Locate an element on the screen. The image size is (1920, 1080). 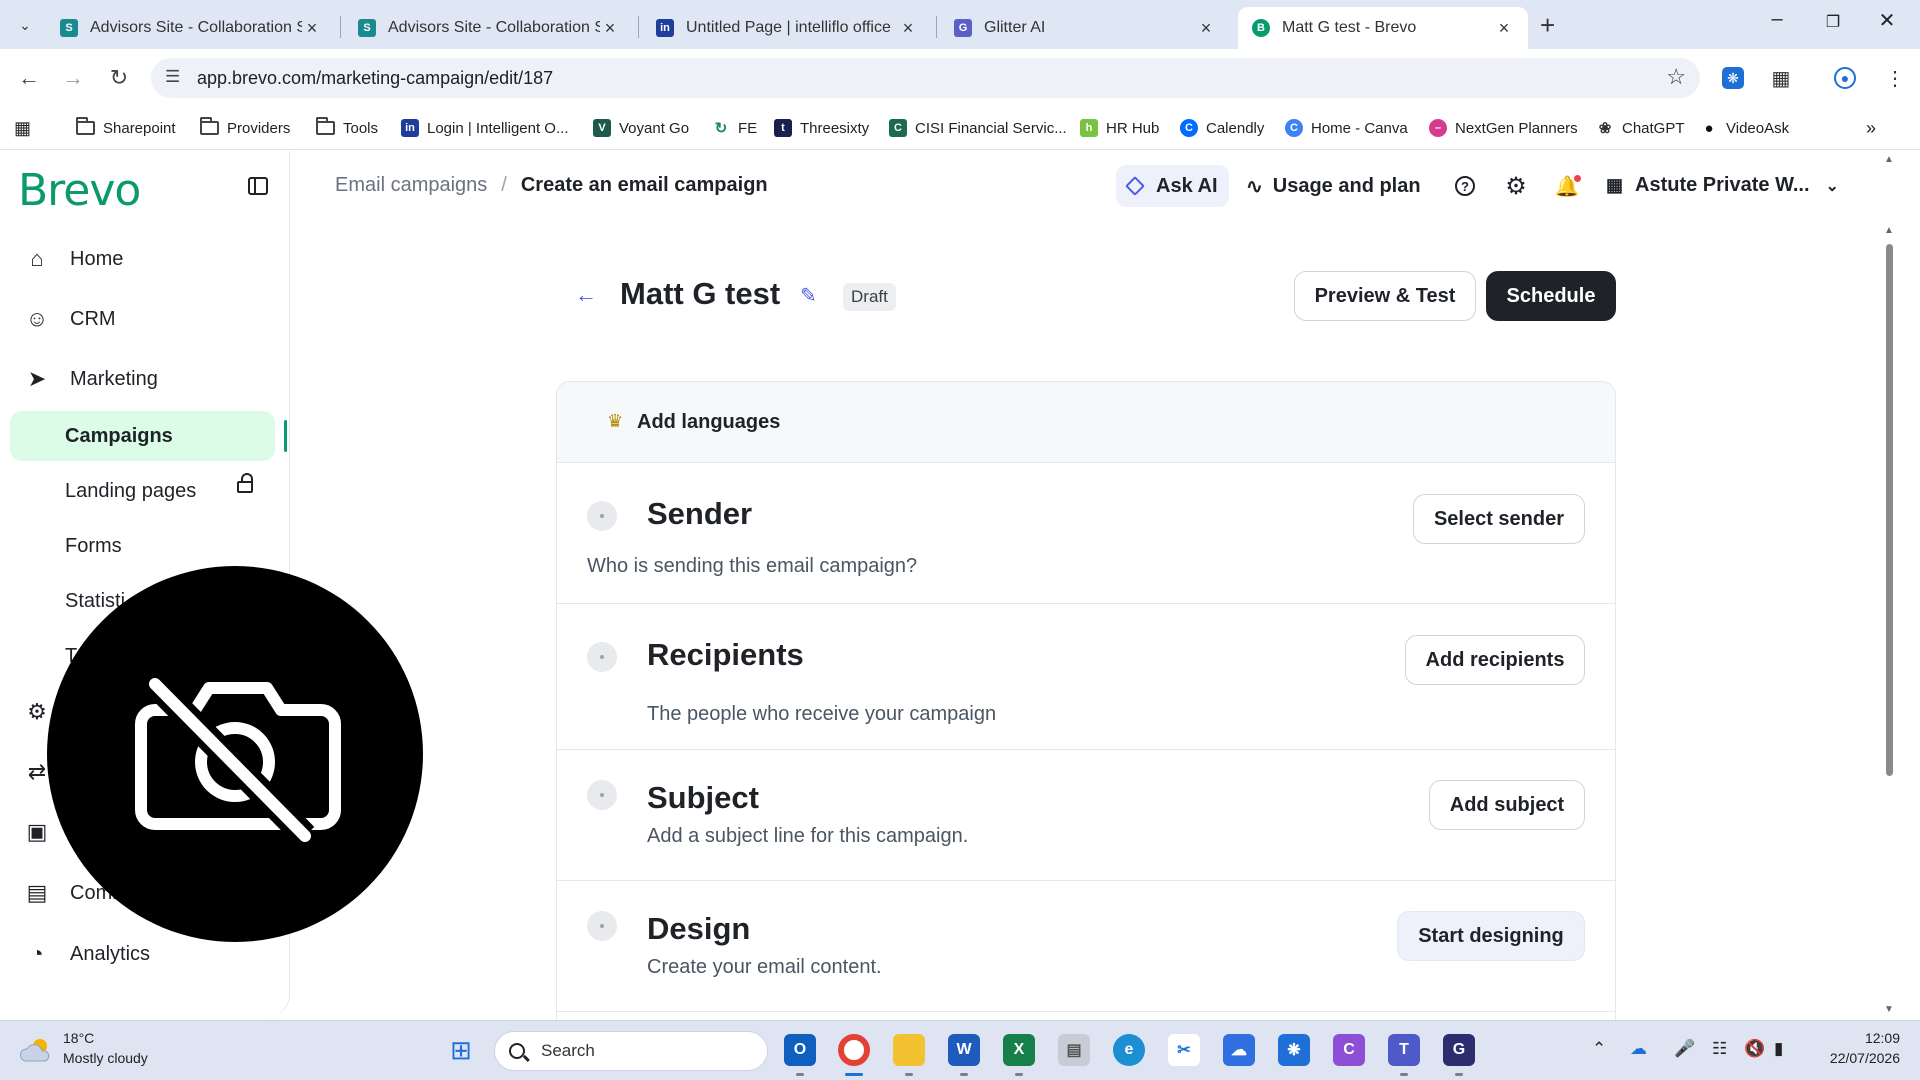
notepad-icon: ▤ is located at coordinates (1074, 1050).